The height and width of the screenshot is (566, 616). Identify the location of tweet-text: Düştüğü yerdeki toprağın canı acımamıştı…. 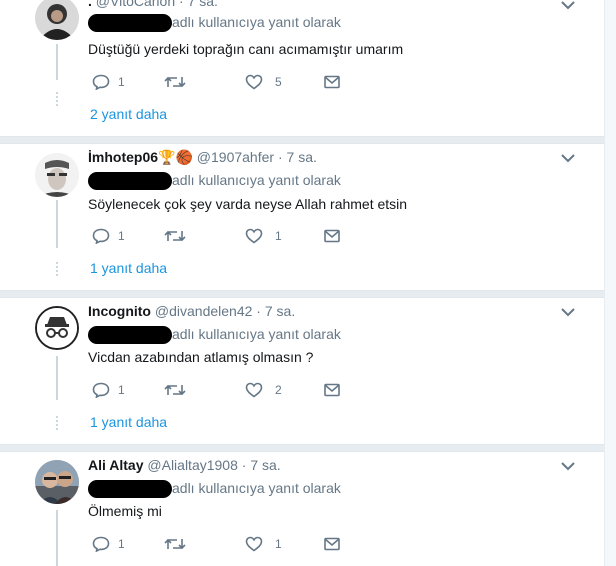
(246, 49).